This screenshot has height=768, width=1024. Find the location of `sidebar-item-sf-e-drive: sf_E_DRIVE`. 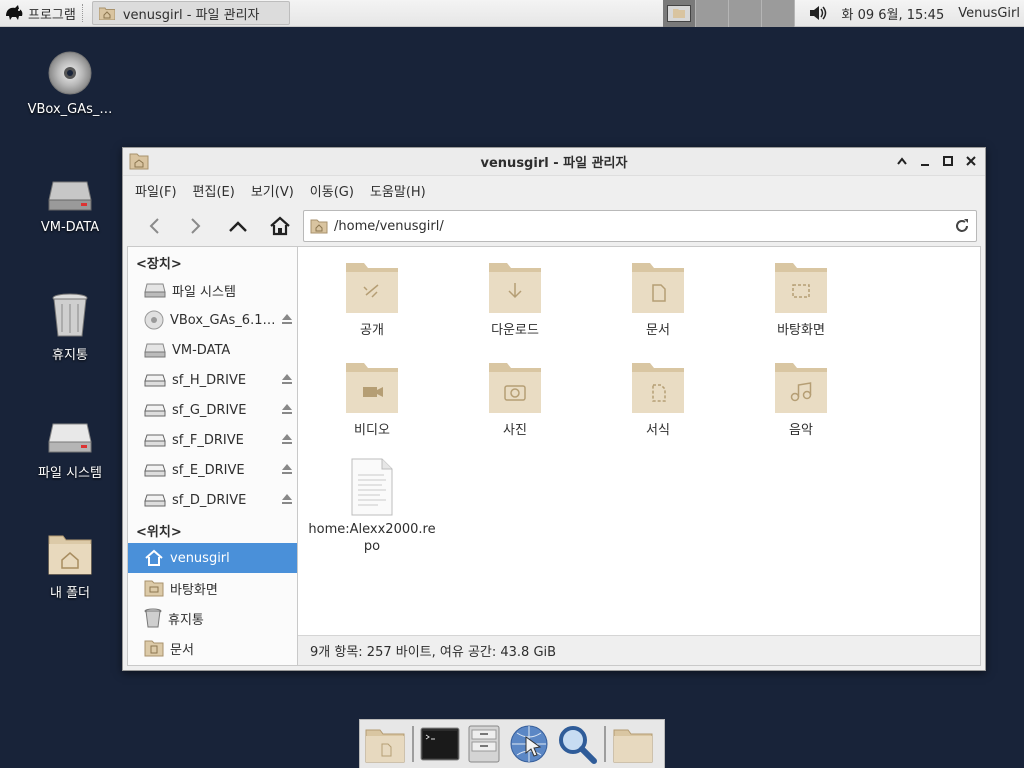

sidebar-item-sf-e-drive: sf_E_DRIVE is located at coordinates (212, 470).